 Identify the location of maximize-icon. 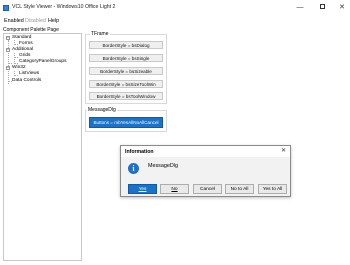
(322, 7).